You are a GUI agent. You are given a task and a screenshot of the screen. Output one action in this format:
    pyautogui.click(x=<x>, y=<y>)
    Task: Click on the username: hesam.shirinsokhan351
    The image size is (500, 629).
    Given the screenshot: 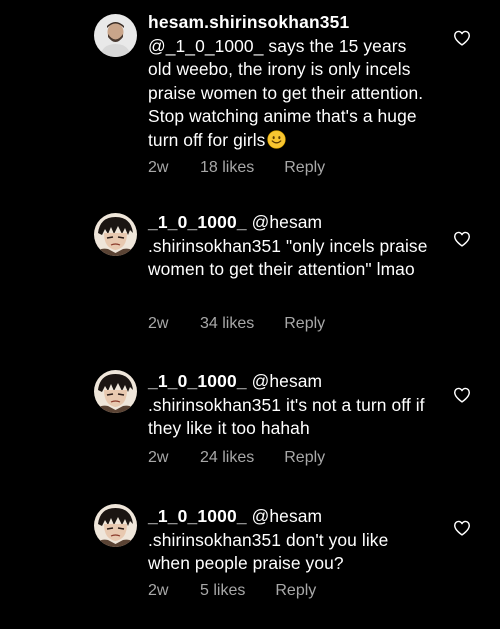 What is the action you would take?
    pyautogui.click(x=248, y=22)
    